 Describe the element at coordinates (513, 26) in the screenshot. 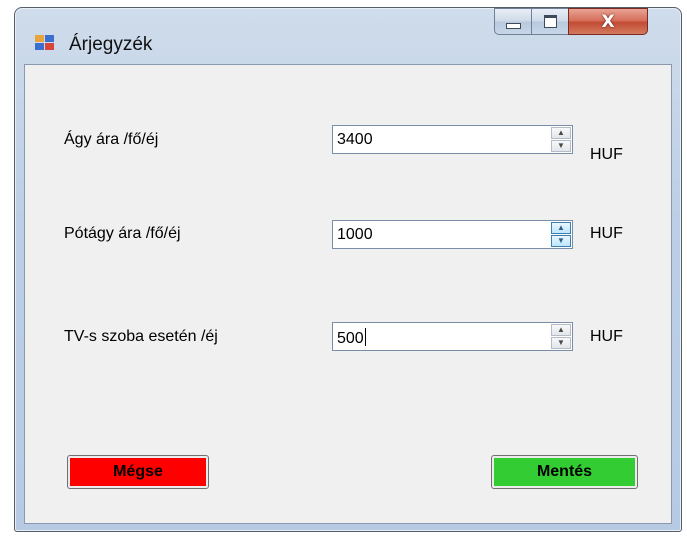

I see `minimize-icon` at that location.